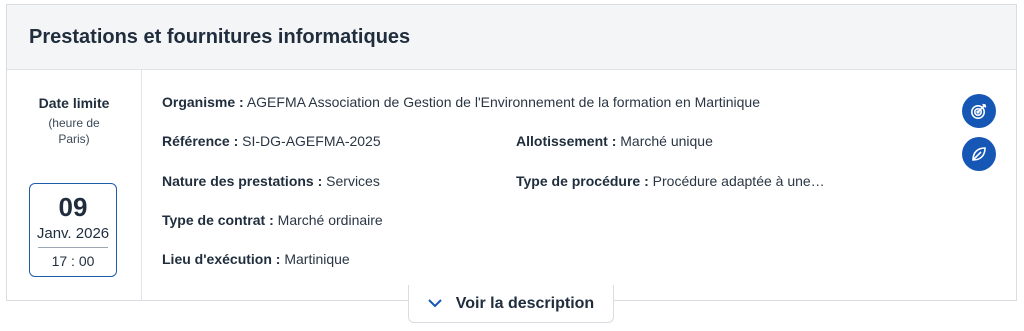  What do you see at coordinates (435, 303) in the screenshot?
I see `chevron-down-icon` at bounding box center [435, 303].